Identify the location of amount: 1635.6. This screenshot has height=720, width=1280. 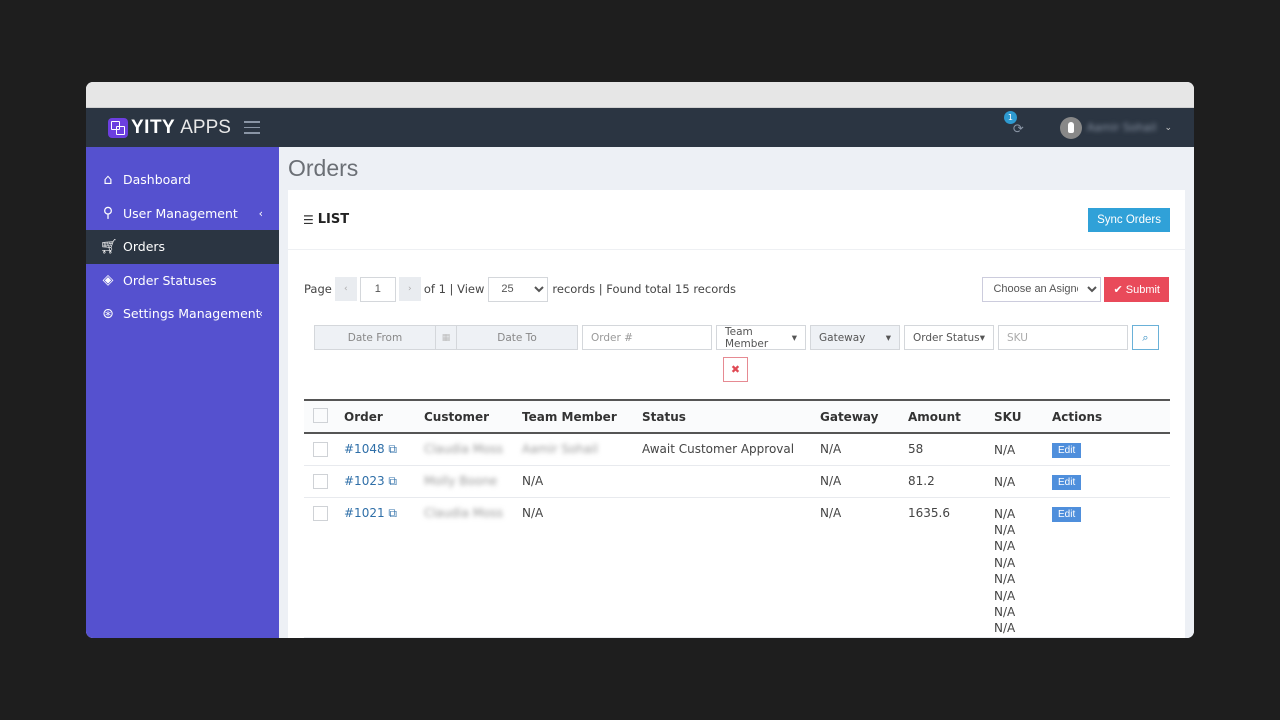
(929, 512).